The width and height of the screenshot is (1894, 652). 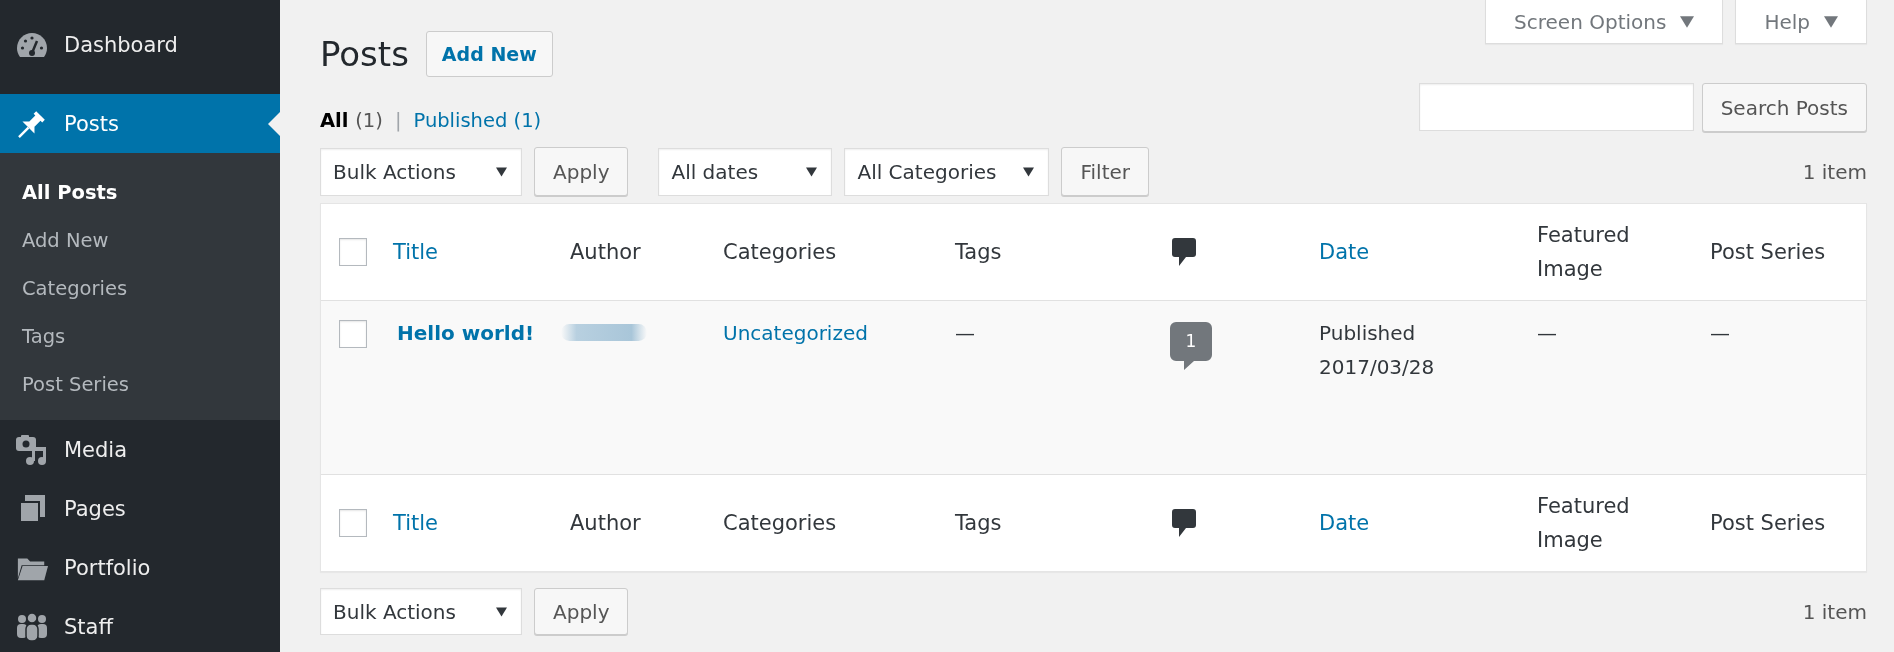 I want to click on gauge-icon, so click(x=32, y=44).